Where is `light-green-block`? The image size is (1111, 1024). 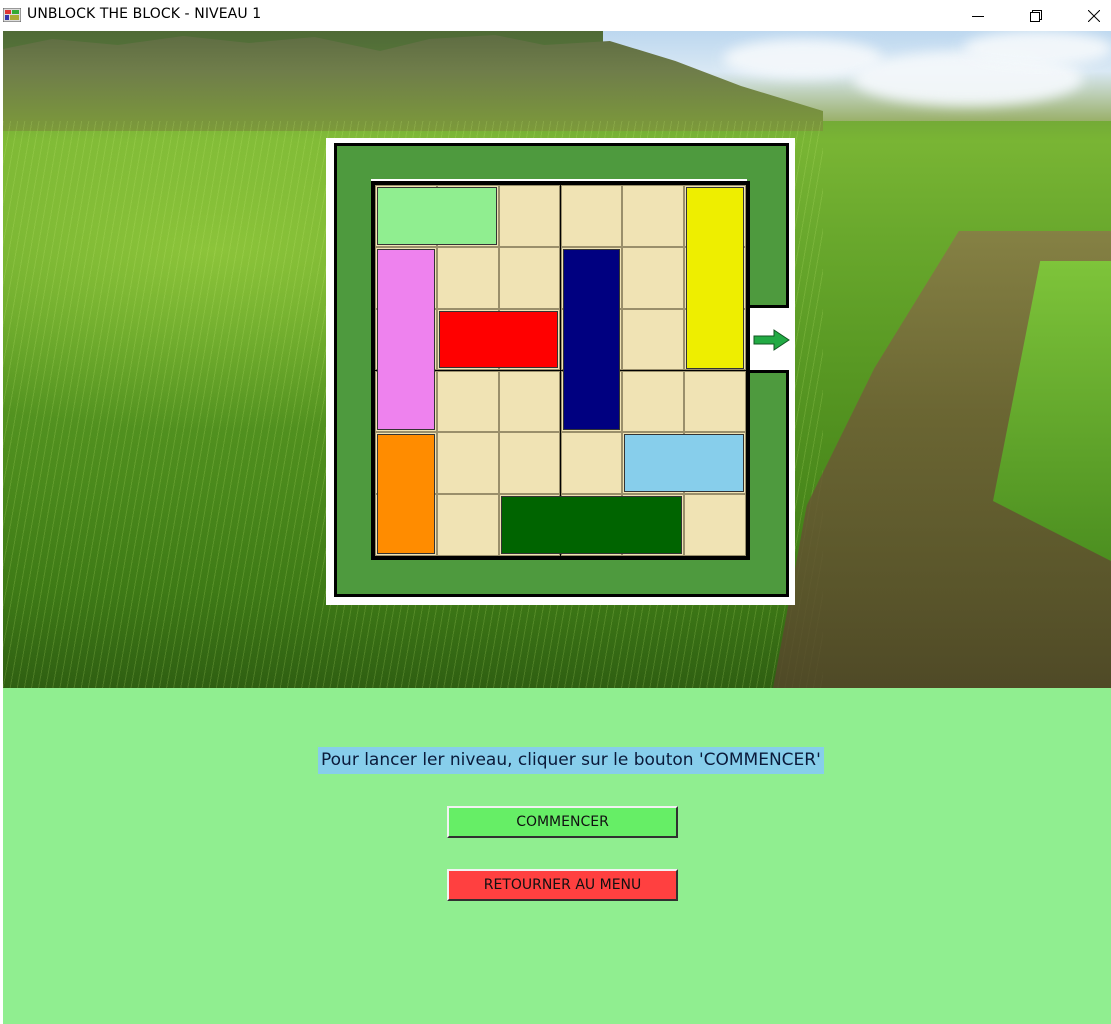 light-green-block is located at coordinates (437, 216).